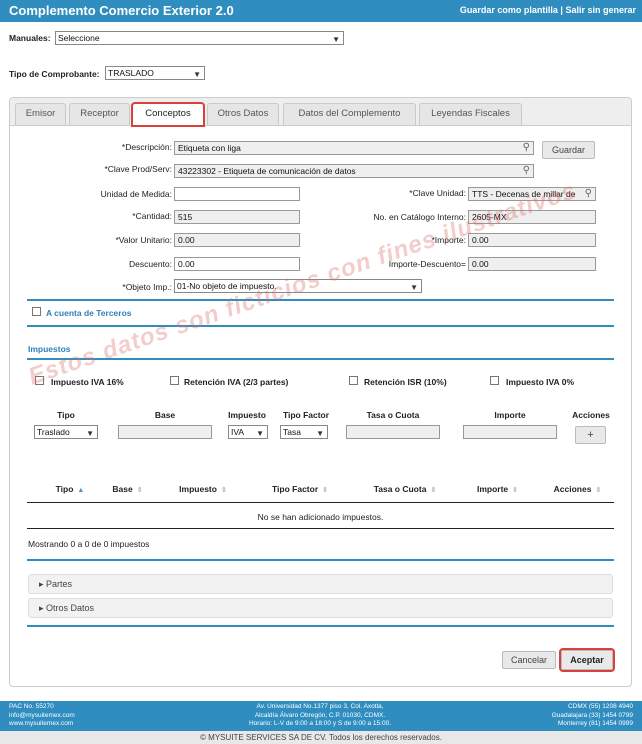 The image size is (642, 744). What do you see at coordinates (42, 724) in the screenshot?
I see `footer-website: www.mysuitemex.com` at bounding box center [42, 724].